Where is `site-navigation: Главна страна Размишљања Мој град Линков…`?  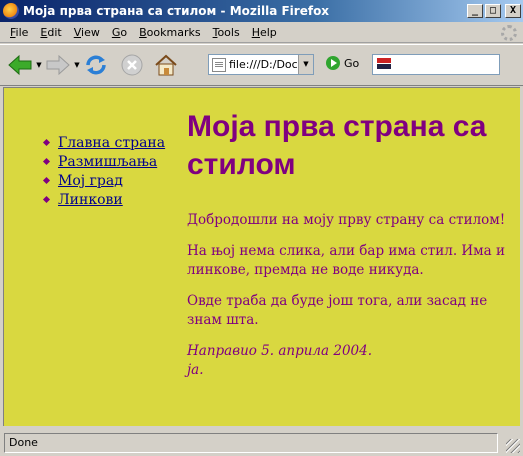 site-navigation: Главна страна Размишљања Мој град Линков… is located at coordinates (103, 171).